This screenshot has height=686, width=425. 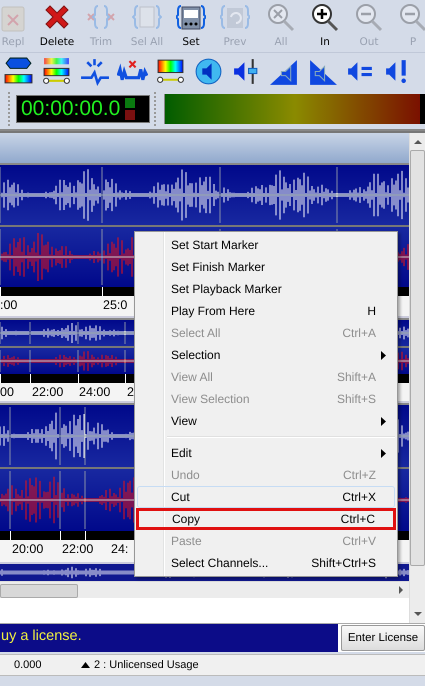 I want to click on menu-item: Set Finish Marker, so click(x=266, y=267).